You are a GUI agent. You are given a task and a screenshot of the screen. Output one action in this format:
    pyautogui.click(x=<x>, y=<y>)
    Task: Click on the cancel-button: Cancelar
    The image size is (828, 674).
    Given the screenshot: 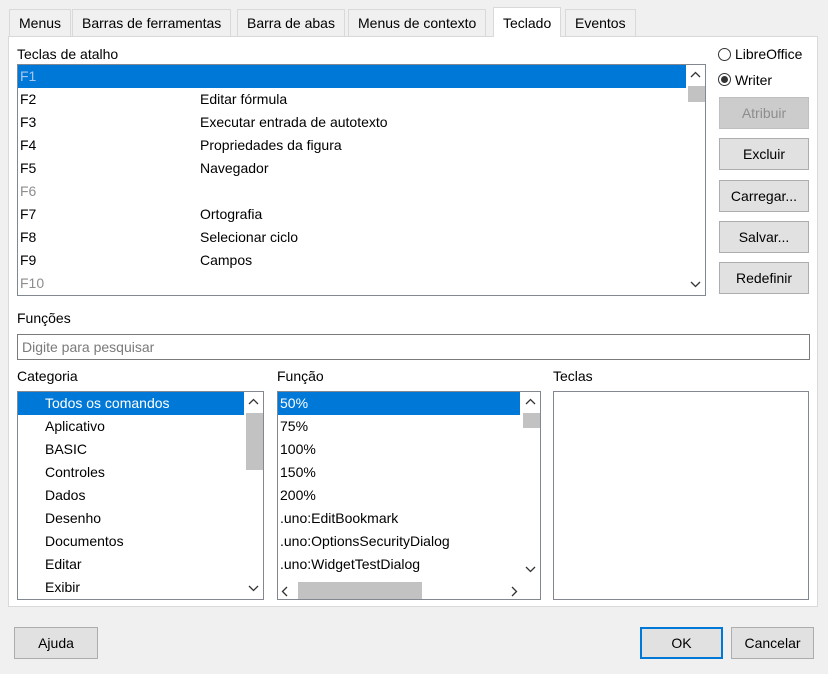 What is the action you would take?
    pyautogui.click(x=772, y=643)
    